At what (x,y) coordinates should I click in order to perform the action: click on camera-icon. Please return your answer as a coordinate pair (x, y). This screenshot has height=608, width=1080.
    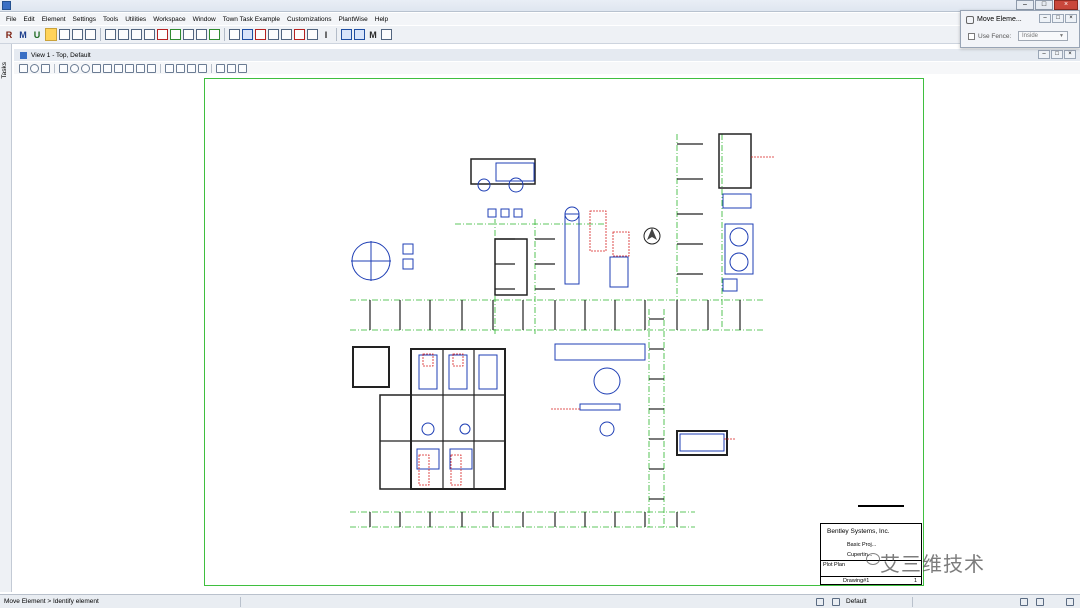
    Looking at the image, I should click on (220, 68).